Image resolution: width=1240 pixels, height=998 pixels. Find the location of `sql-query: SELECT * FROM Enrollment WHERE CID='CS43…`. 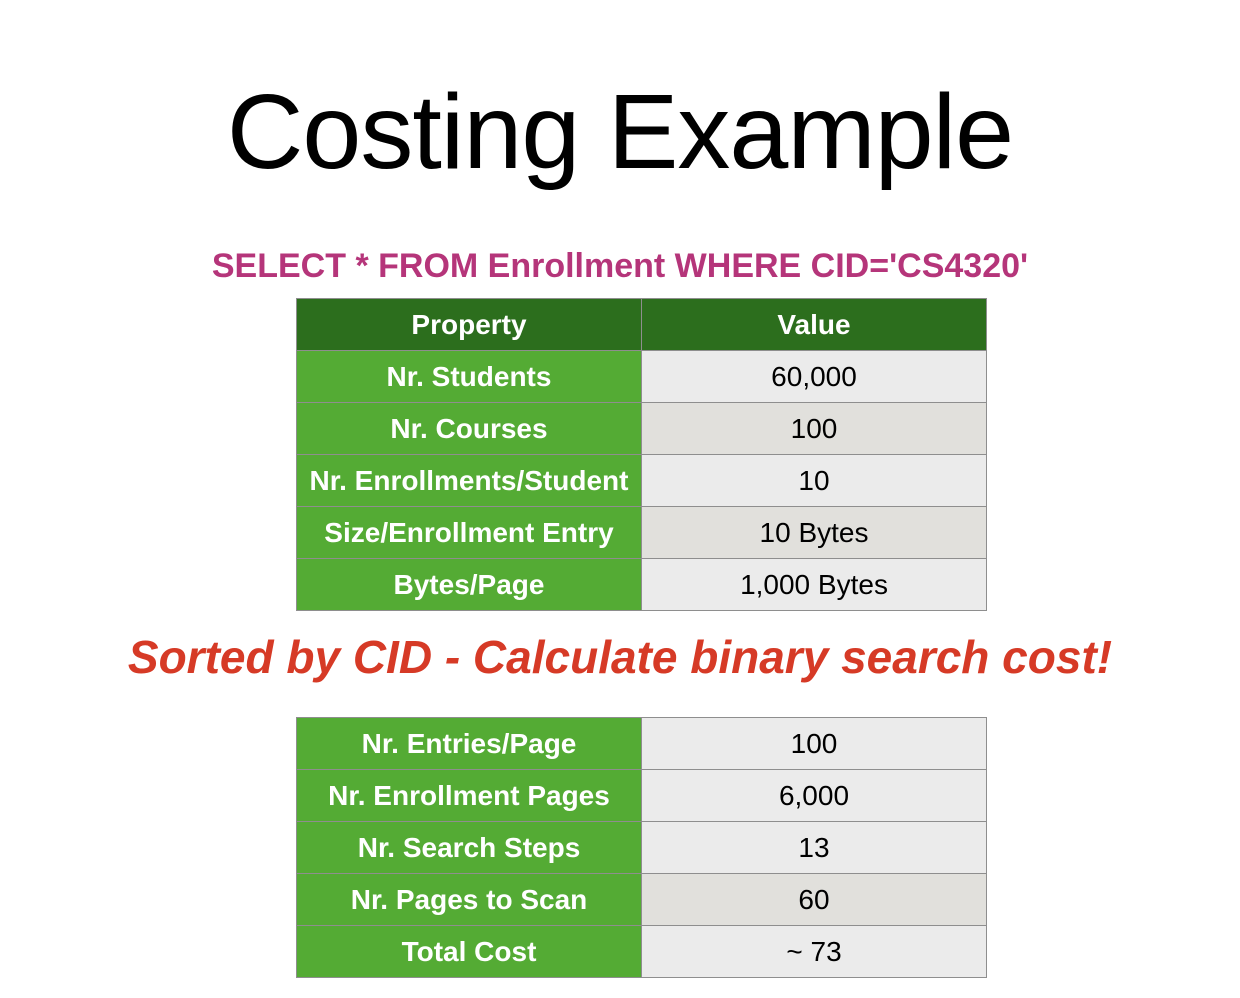

sql-query: SELECT * FROM Enrollment WHERE CID='CS43… is located at coordinates (620, 266).